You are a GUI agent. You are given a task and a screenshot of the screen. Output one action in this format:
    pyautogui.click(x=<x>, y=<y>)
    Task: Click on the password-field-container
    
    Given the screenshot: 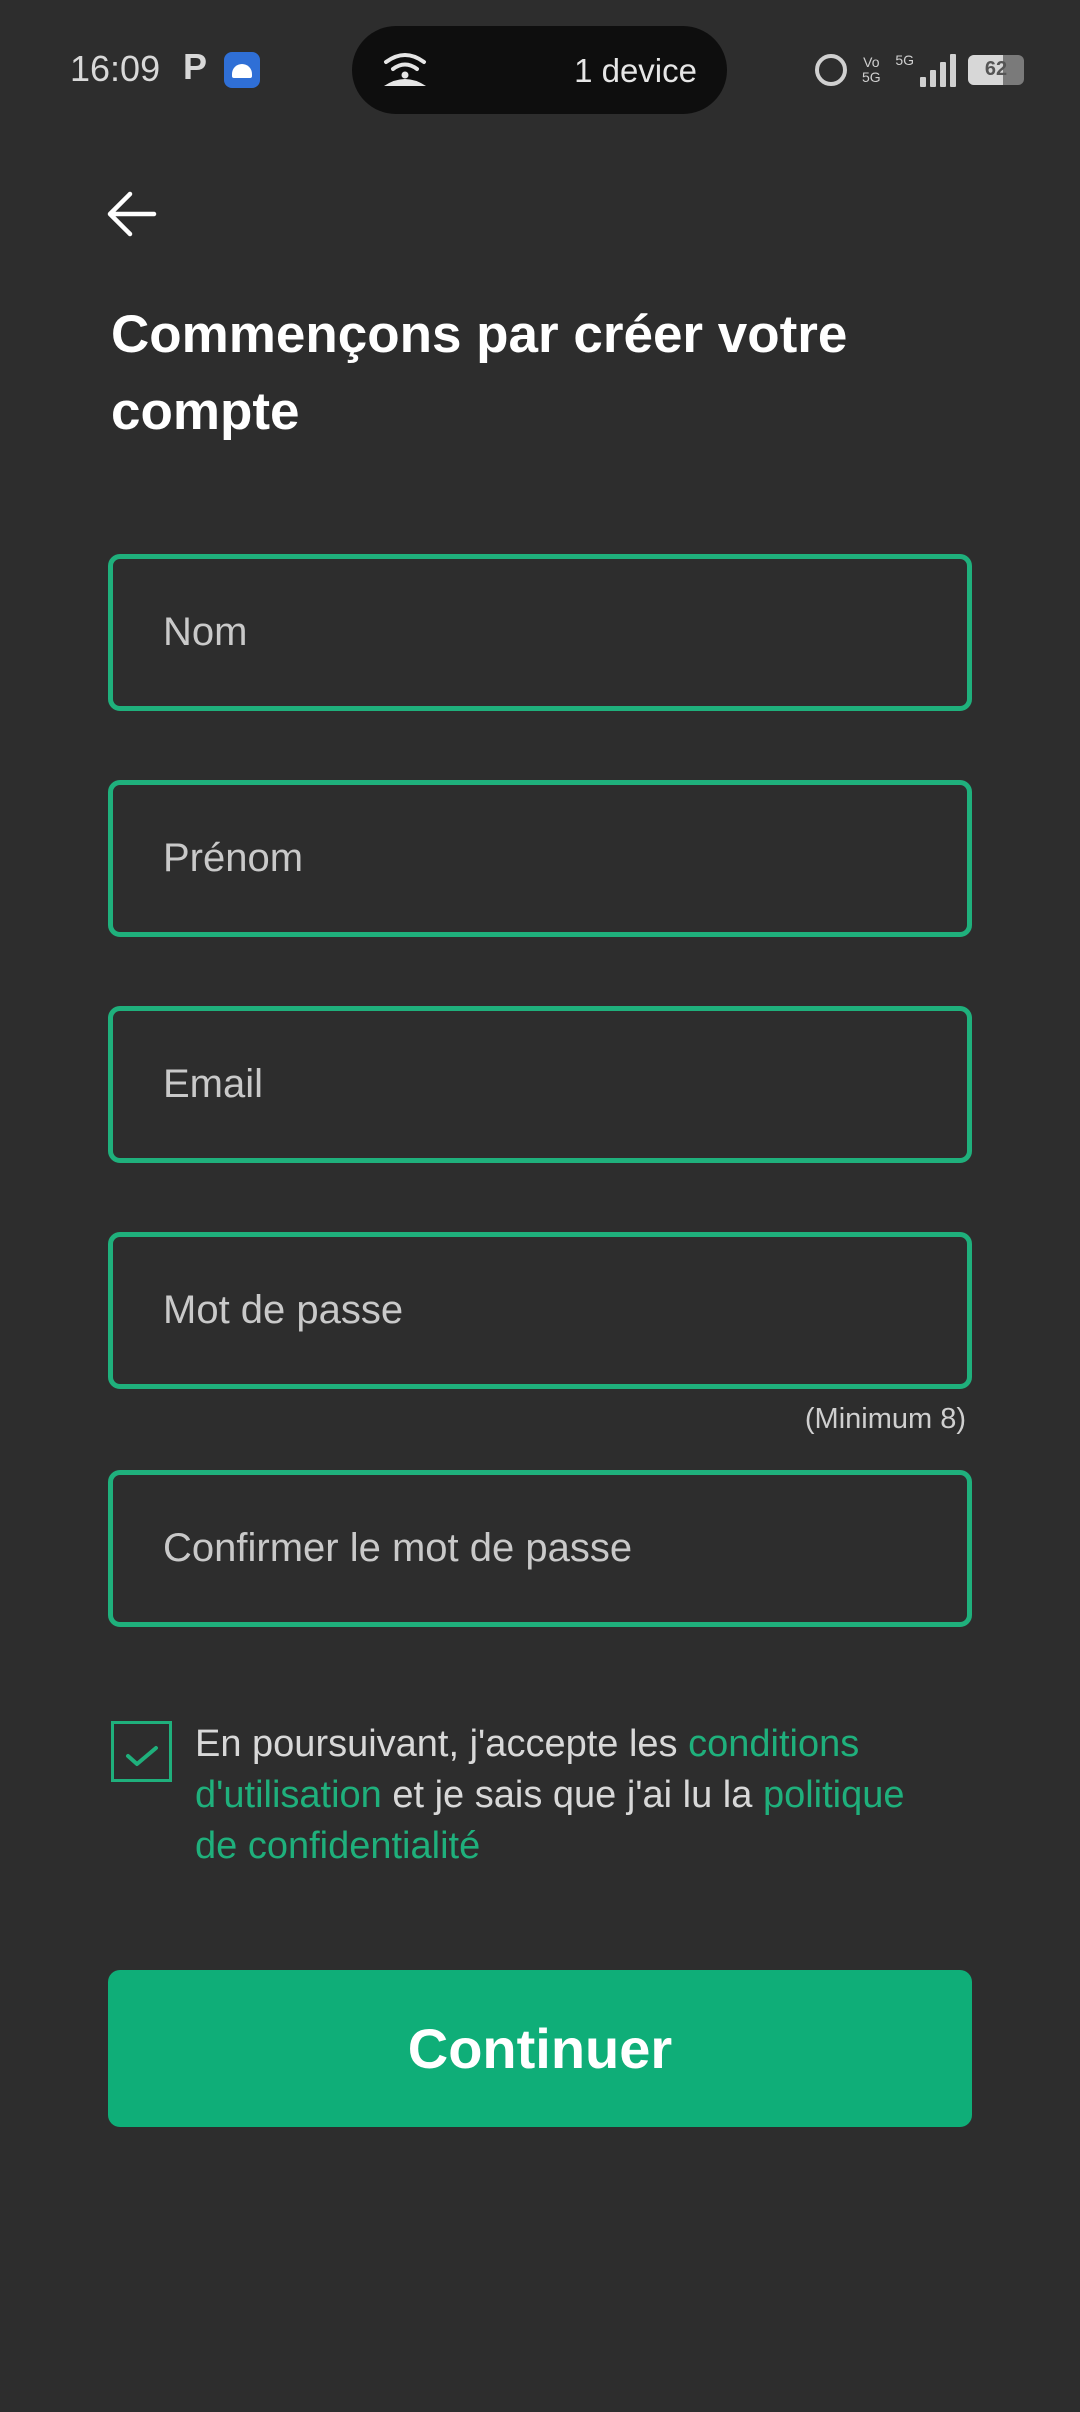 What is the action you would take?
    pyautogui.click(x=540, y=1310)
    